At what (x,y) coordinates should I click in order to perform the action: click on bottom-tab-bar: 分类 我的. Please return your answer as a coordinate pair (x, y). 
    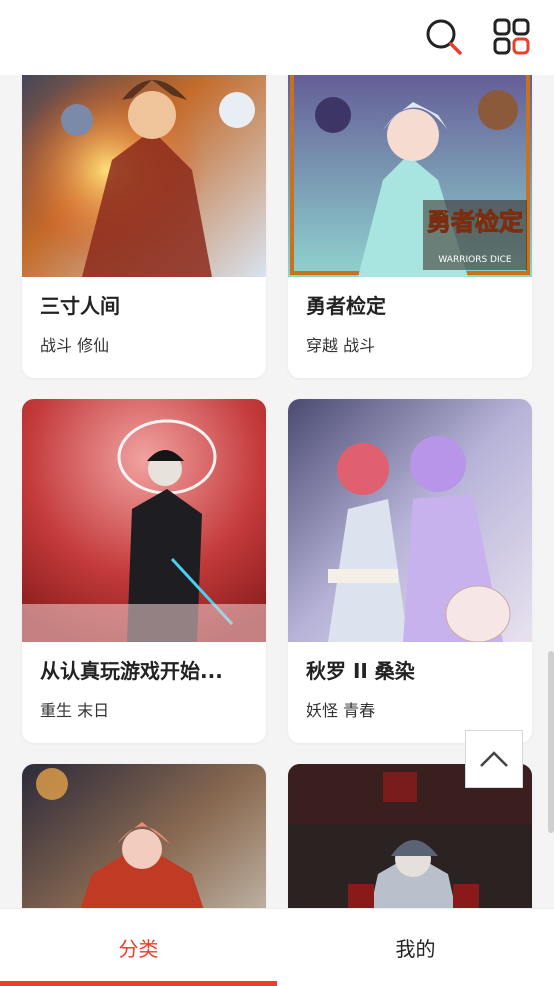
    Looking at the image, I should click on (277, 947).